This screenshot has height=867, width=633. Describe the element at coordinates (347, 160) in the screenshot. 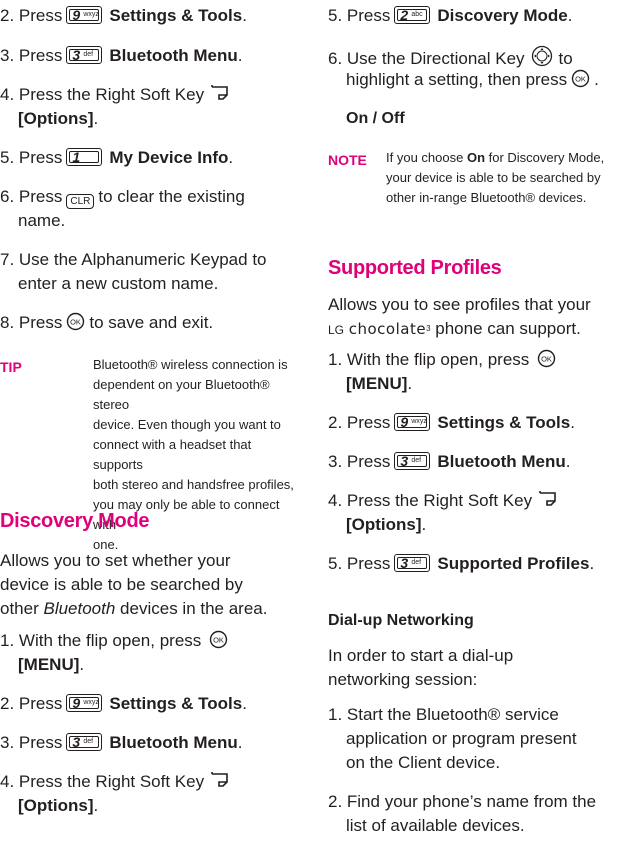

I see `note-label: NOTE` at that location.